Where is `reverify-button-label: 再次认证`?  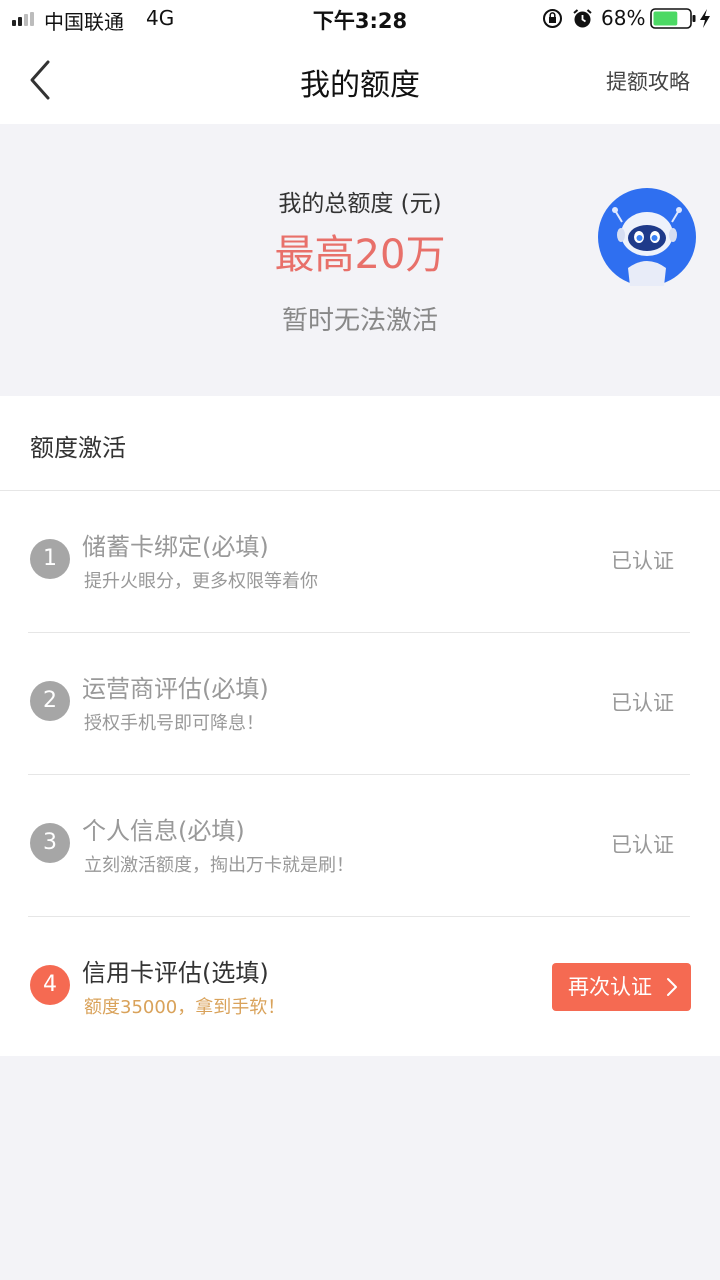
reverify-button-label: 再次认证 is located at coordinates (610, 987).